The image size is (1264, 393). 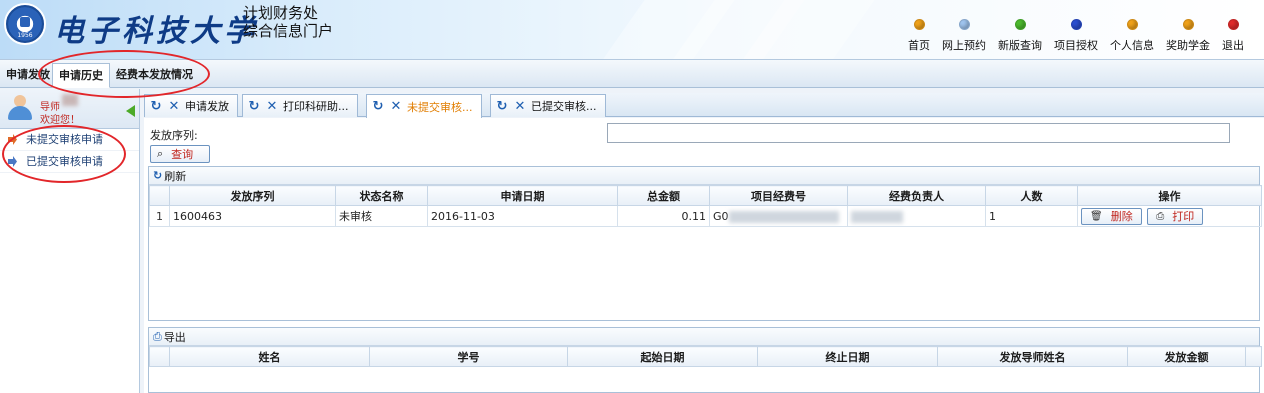 I want to click on sidebar-item-submitted: 已提交审核申请, so click(x=69, y=162).